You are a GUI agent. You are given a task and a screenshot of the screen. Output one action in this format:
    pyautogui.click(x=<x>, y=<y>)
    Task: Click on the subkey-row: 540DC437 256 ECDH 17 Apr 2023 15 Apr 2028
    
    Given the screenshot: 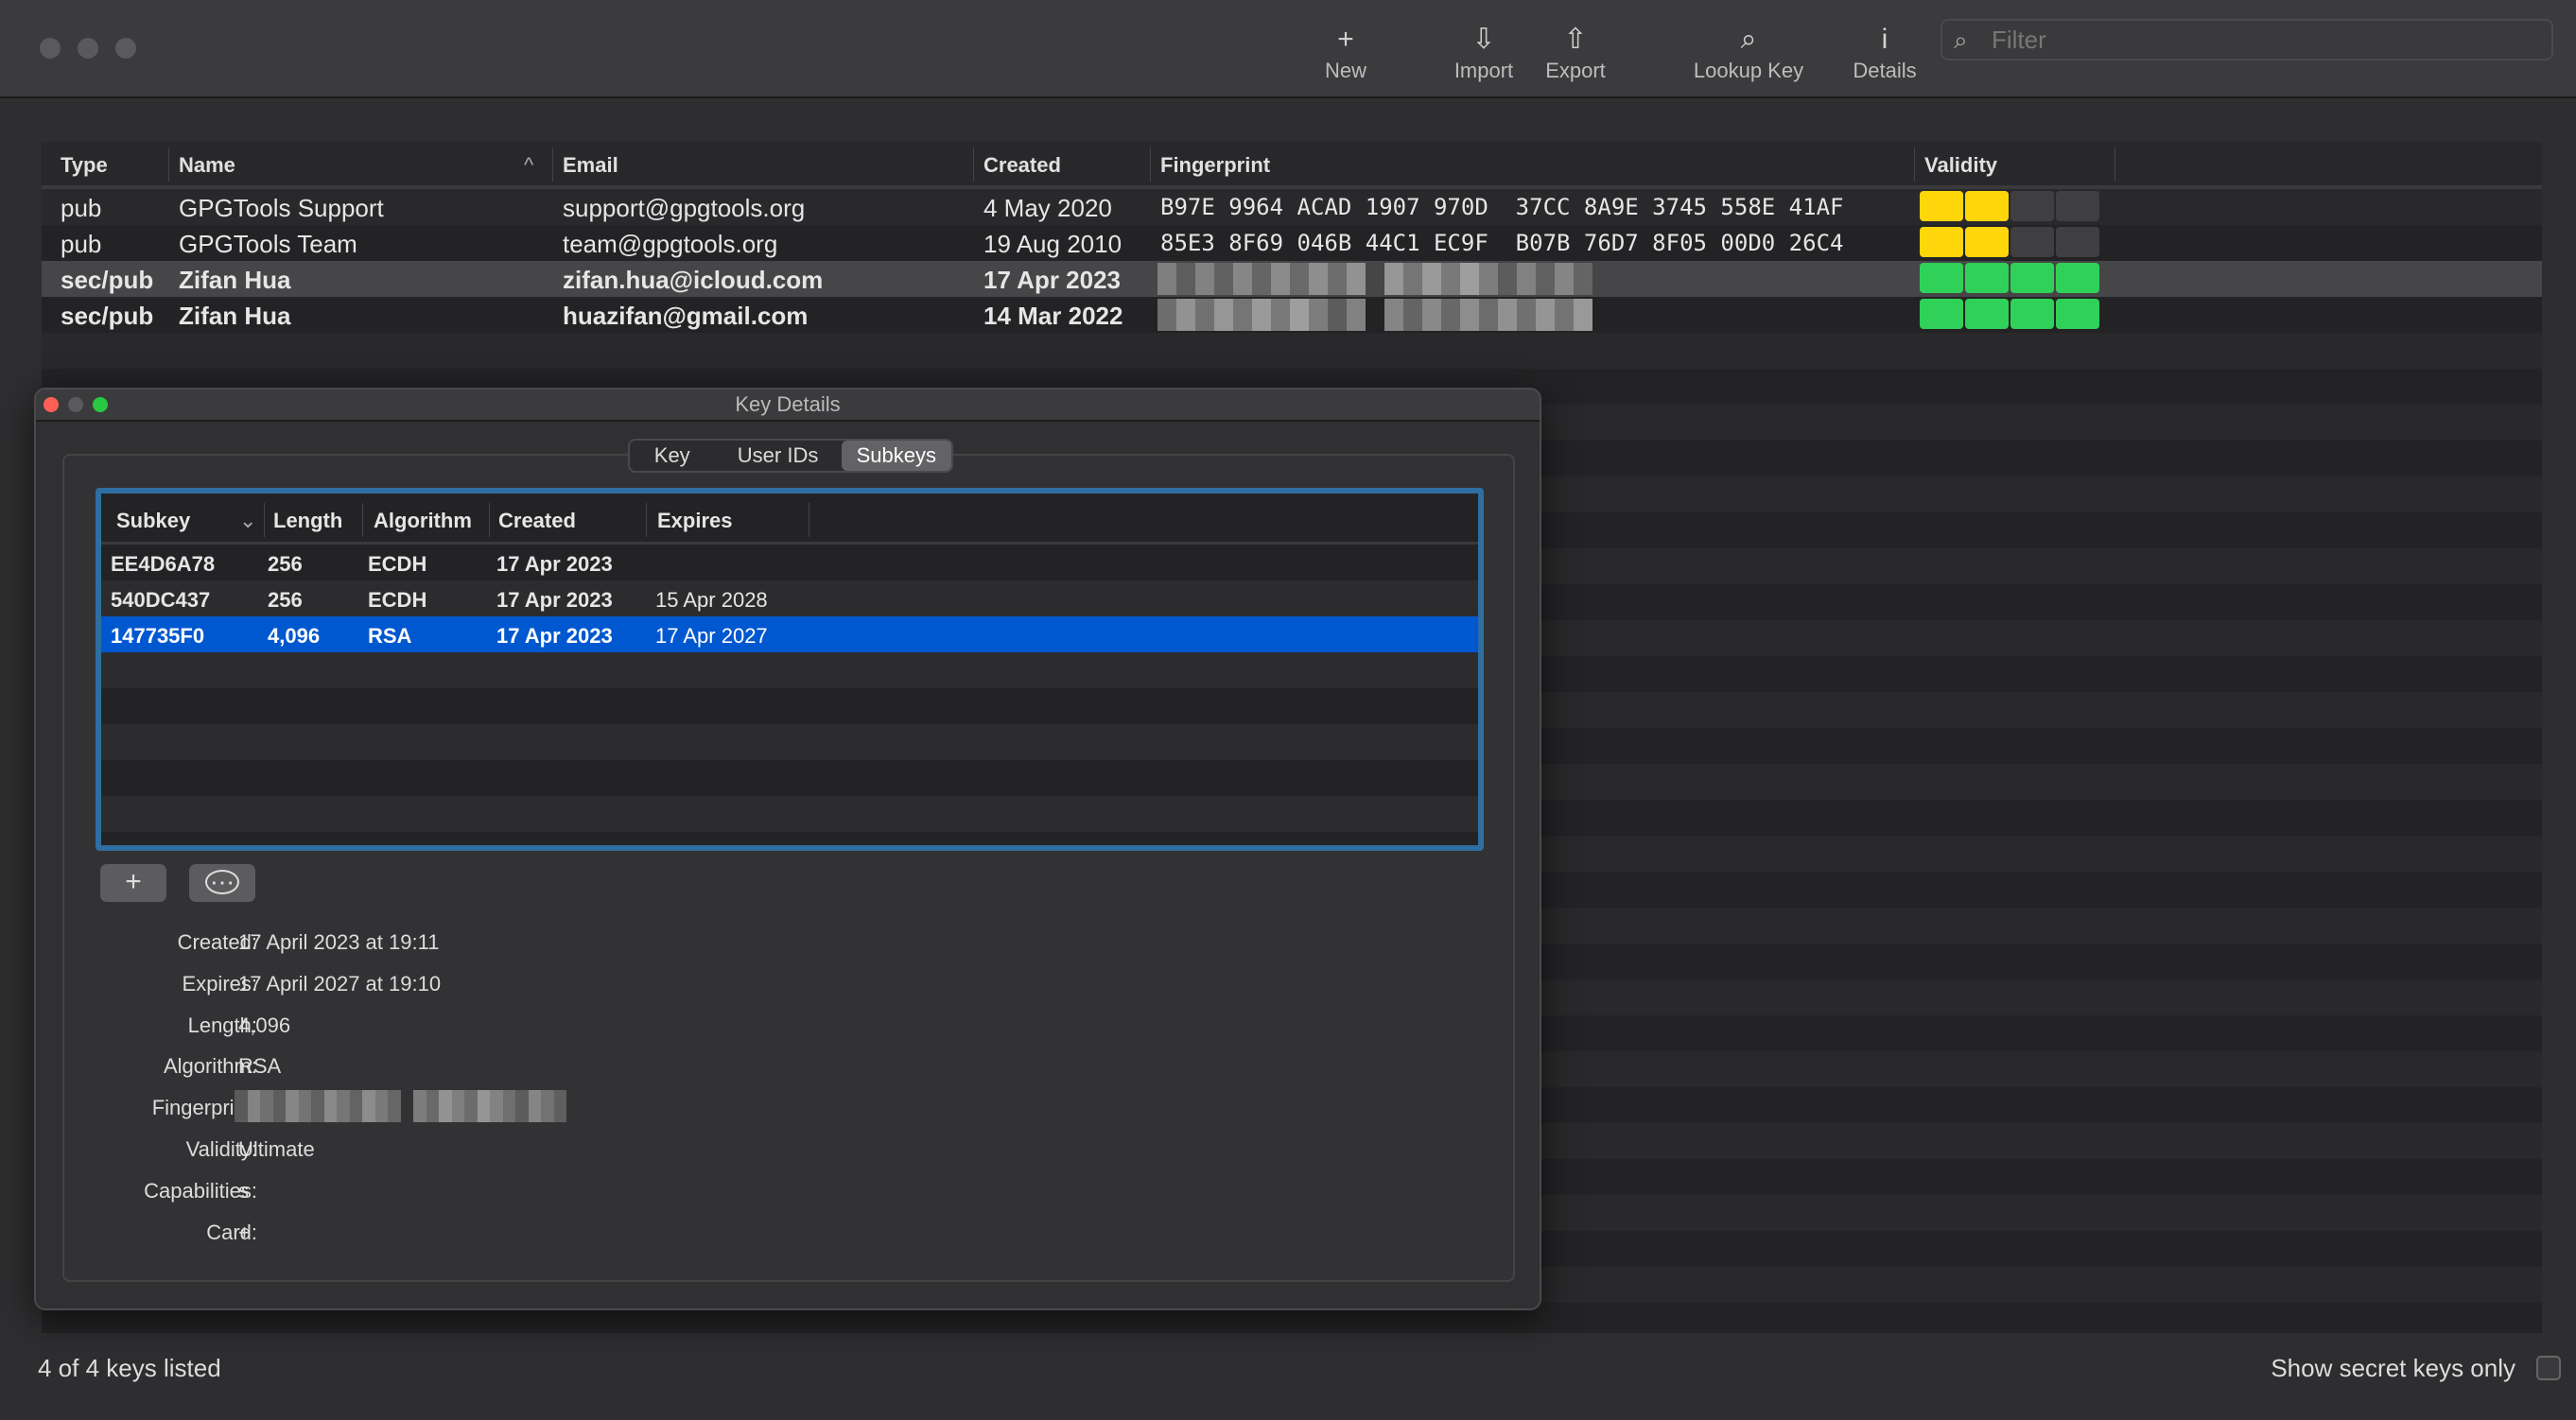 What is the action you would take?
    pyautogui.click(x=789, y=598)
    